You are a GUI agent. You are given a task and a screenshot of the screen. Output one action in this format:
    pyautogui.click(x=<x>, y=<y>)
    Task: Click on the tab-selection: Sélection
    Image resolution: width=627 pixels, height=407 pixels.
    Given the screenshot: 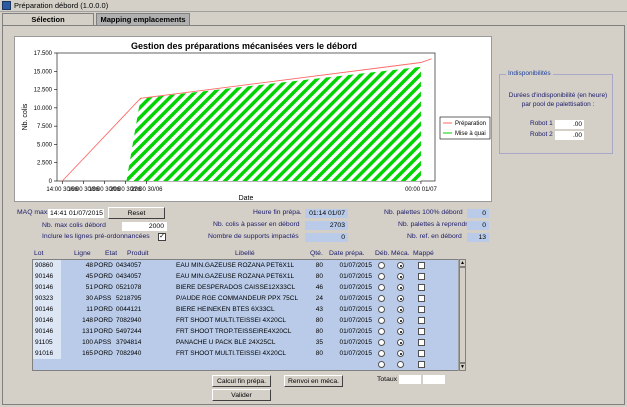 What is the action you would take?
    pyautogui.click(x=48, y=19)
    